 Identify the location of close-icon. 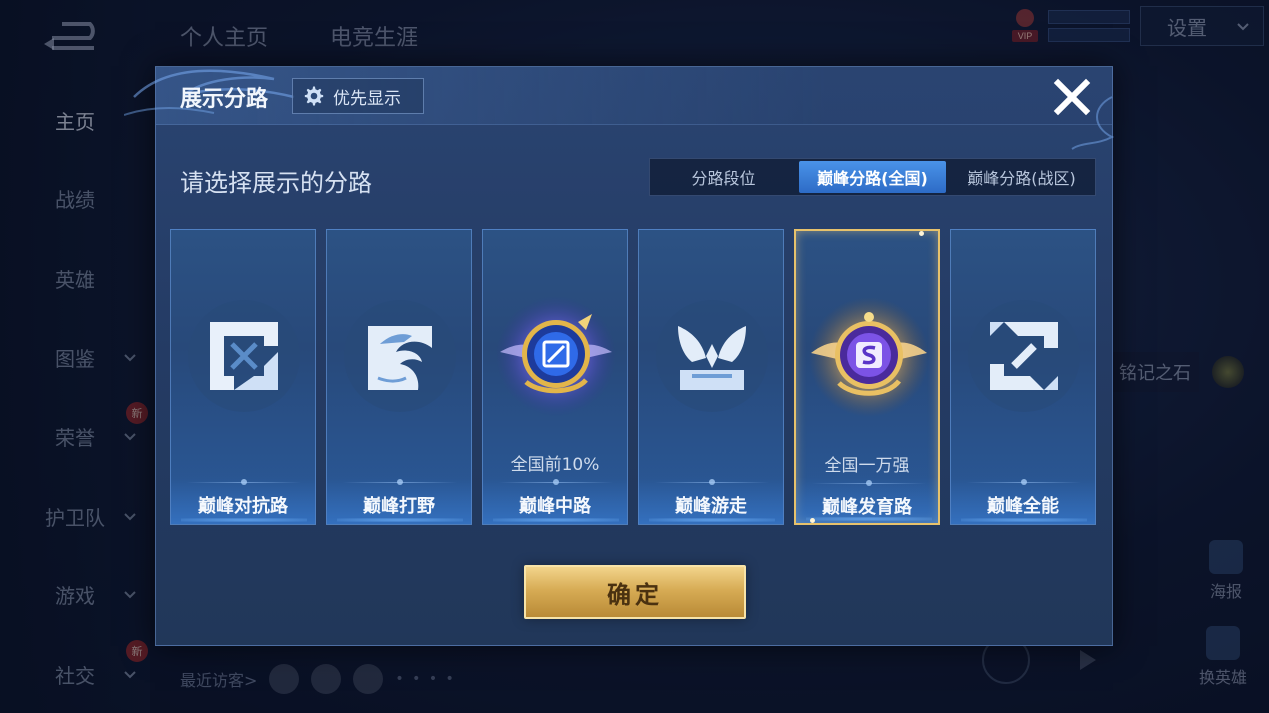
(1072, 97).